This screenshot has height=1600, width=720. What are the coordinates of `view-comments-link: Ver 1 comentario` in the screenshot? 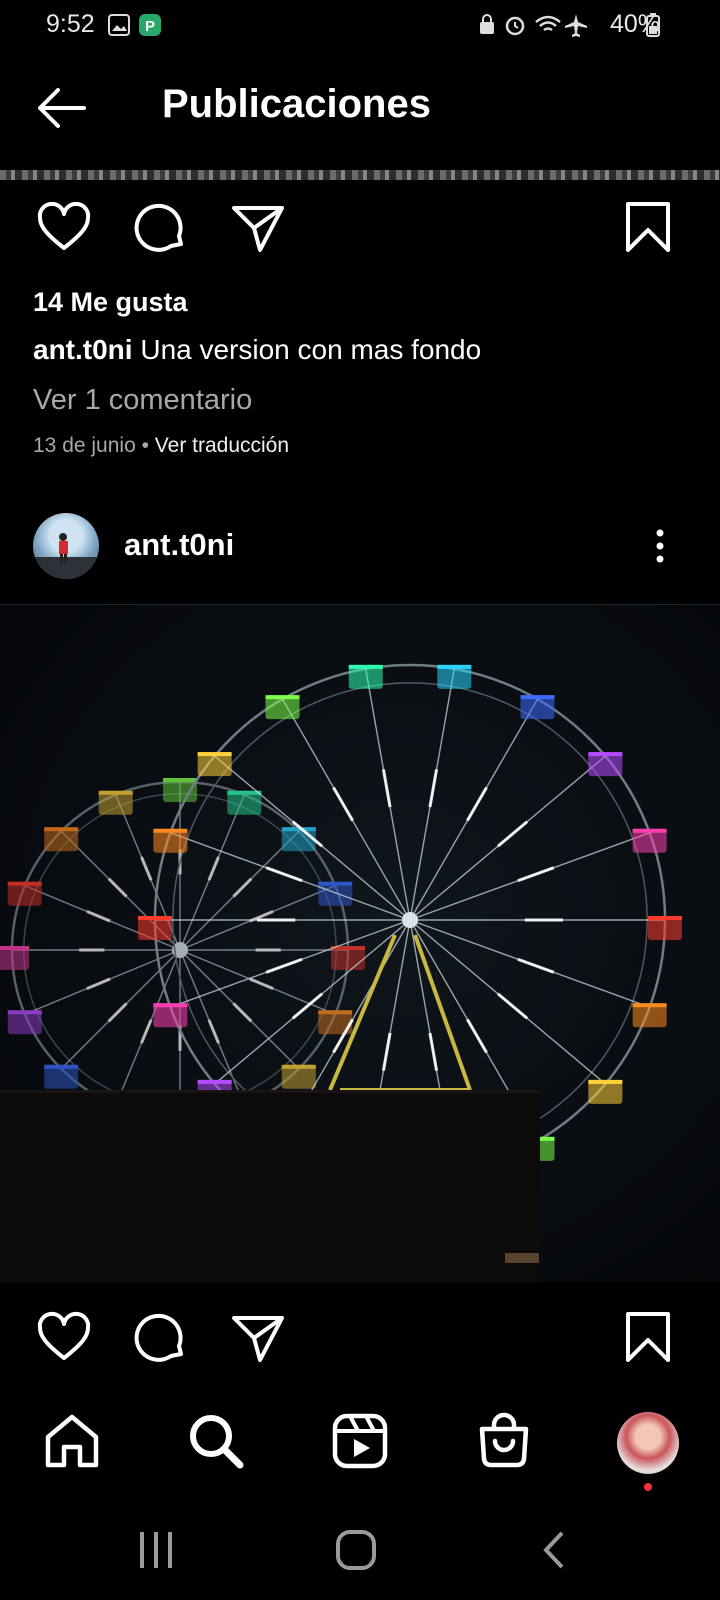 It's located at (142, 400).